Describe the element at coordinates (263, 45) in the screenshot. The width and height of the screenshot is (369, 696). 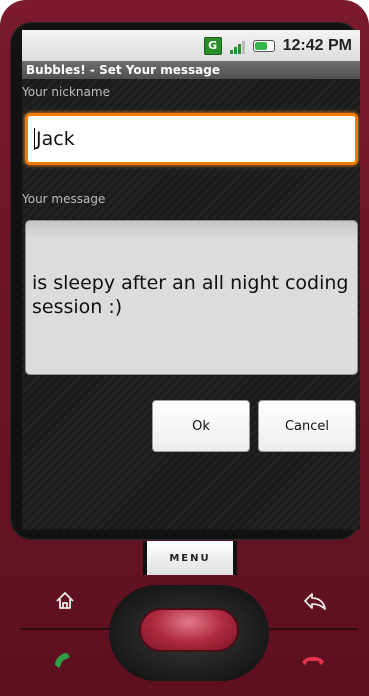
I see `battery-icon` at that location.